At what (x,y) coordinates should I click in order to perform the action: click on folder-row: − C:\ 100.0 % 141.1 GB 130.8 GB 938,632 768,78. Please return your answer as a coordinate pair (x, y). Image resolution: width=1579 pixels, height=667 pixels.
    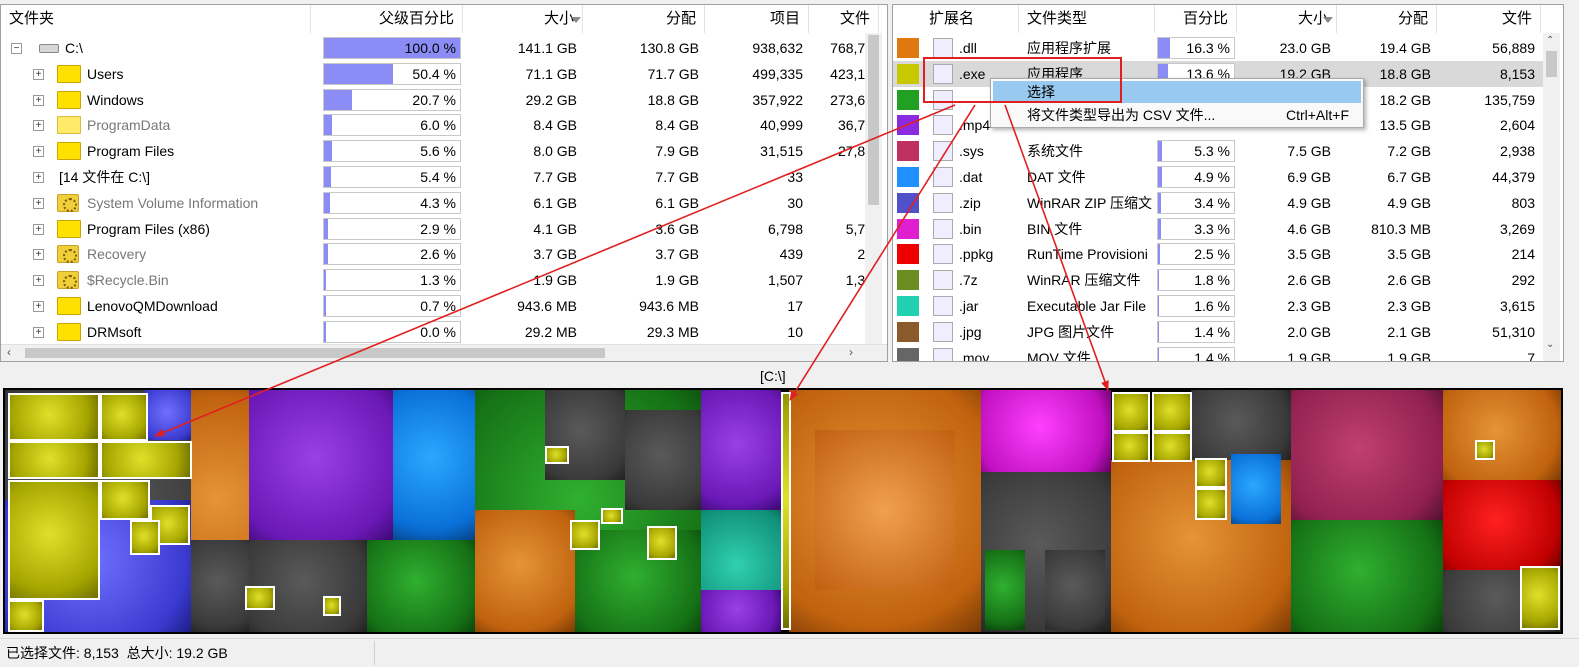
    Looking at the image, I should click on (444, 48).